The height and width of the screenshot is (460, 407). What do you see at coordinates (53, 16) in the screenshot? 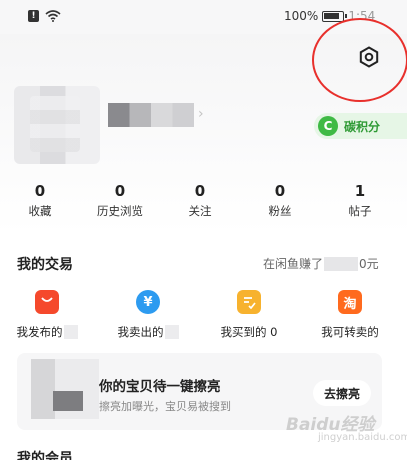
I see `wifi-icon` at bounding box center [53, 16].